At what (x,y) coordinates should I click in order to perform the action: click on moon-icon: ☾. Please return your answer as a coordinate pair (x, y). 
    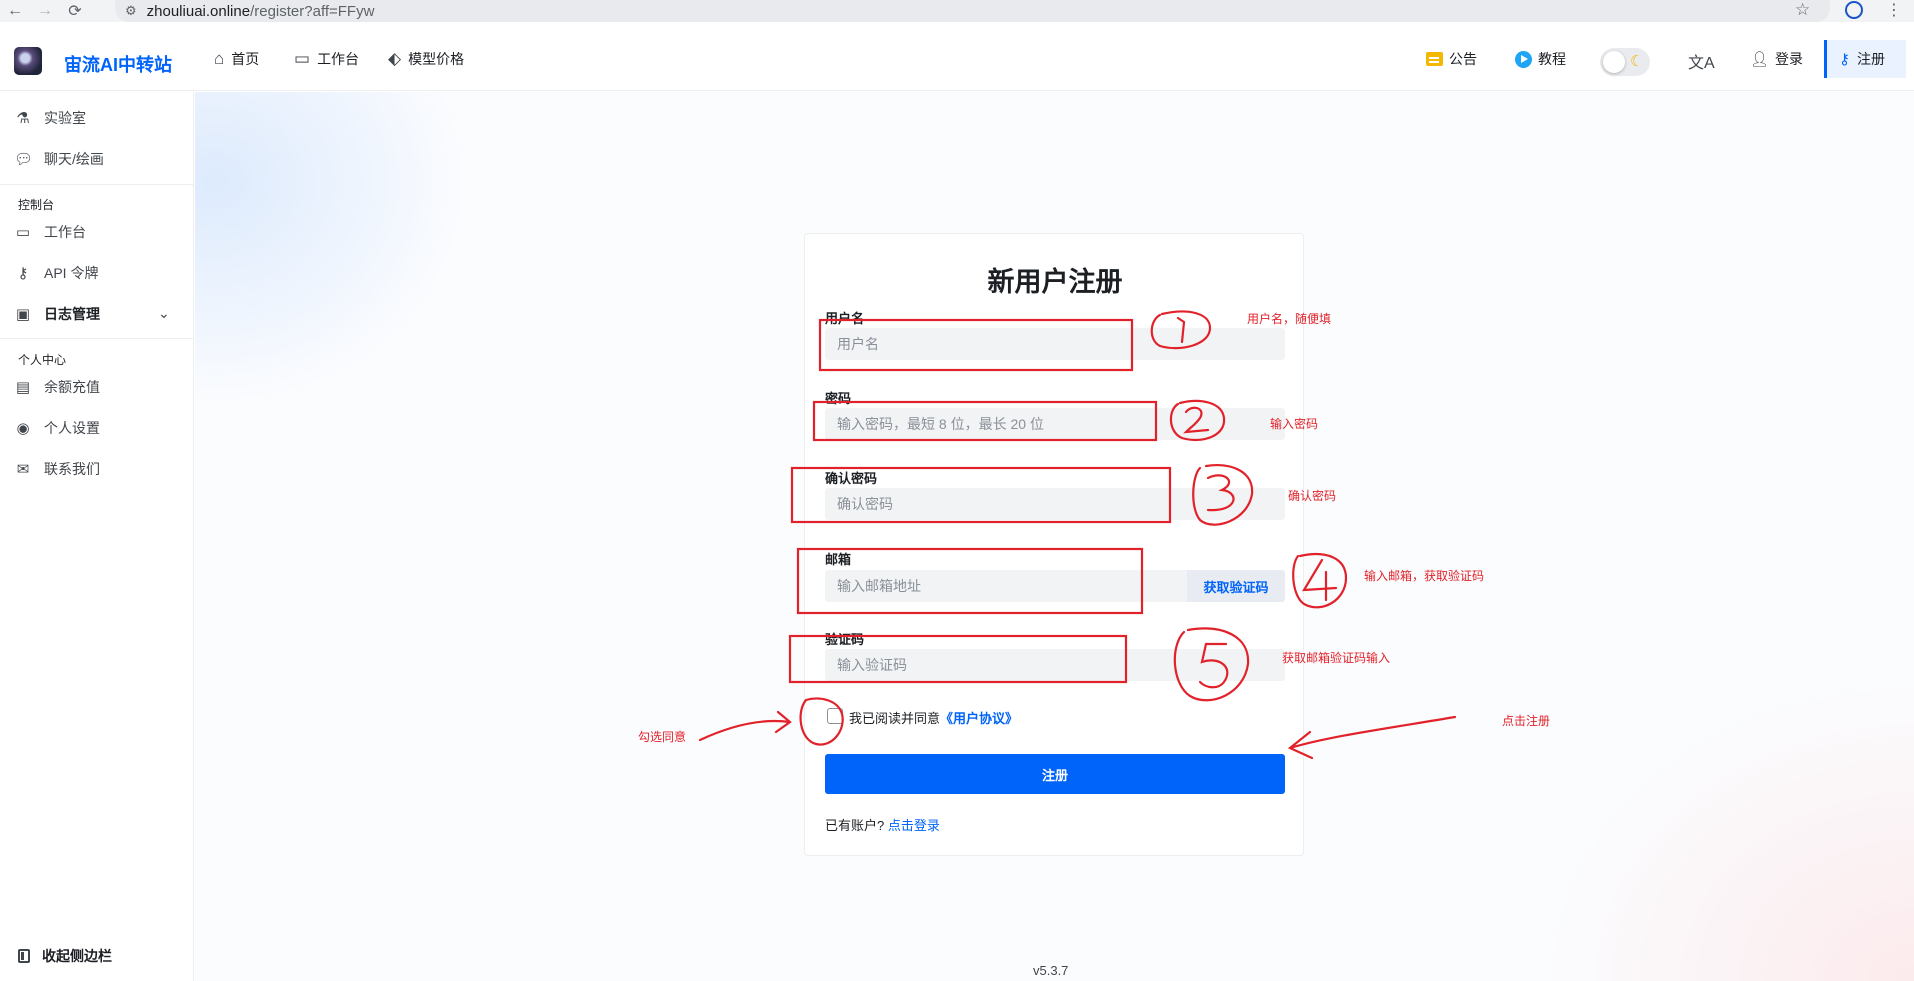
    Looking at the image, I should click on (1637, 61).